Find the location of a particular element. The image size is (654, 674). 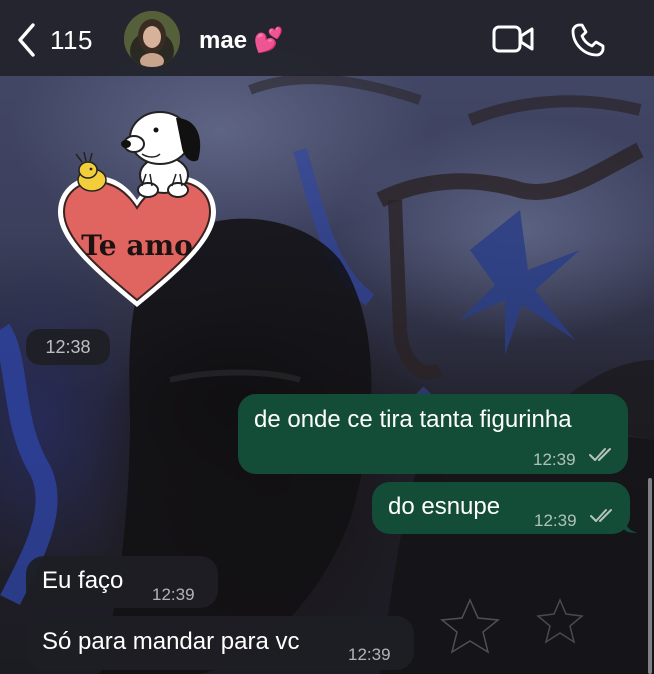

avatar-photo is located at coordinates (152, 39).